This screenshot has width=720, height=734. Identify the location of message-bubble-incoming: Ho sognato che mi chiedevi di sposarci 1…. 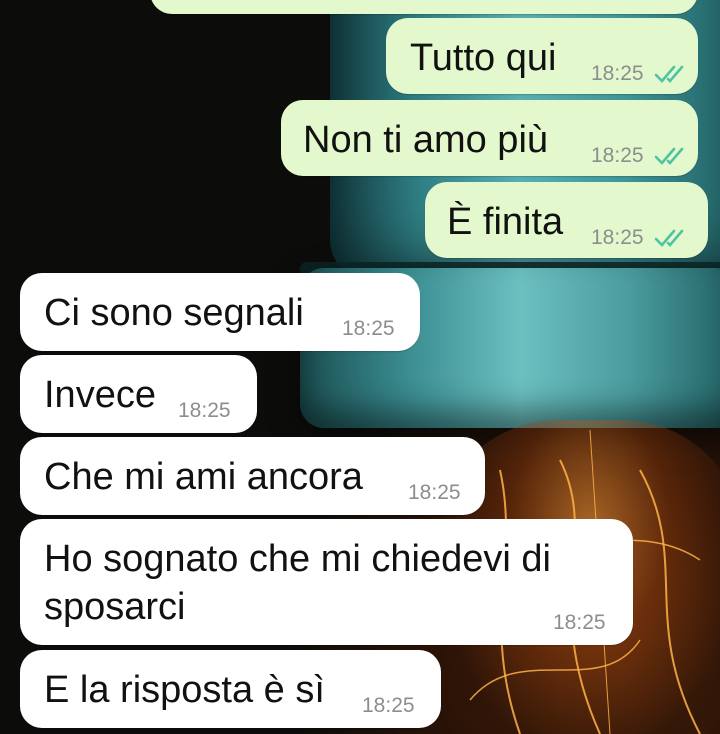
(326, 582).